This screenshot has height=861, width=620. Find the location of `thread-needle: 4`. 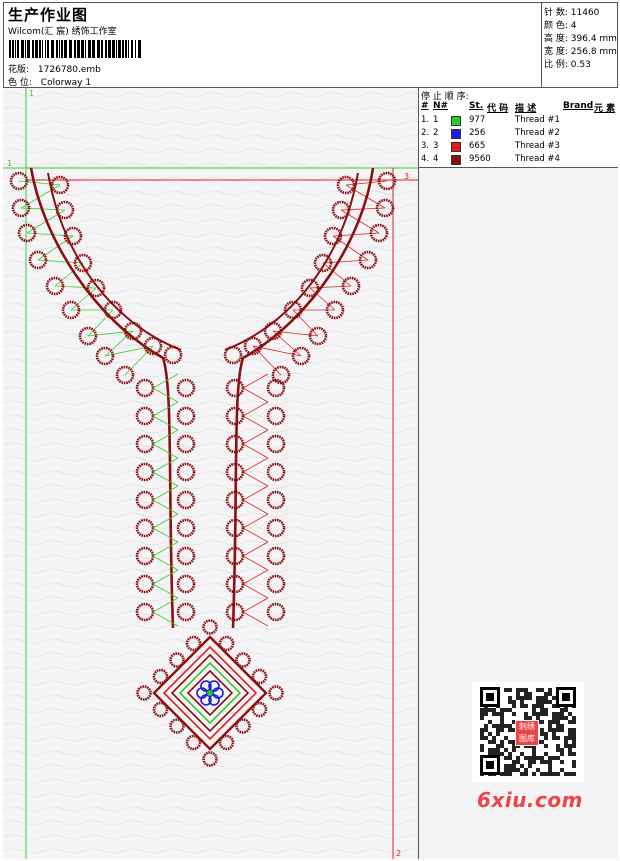

thread-needle: 4 is located at coordinates (436, 159).